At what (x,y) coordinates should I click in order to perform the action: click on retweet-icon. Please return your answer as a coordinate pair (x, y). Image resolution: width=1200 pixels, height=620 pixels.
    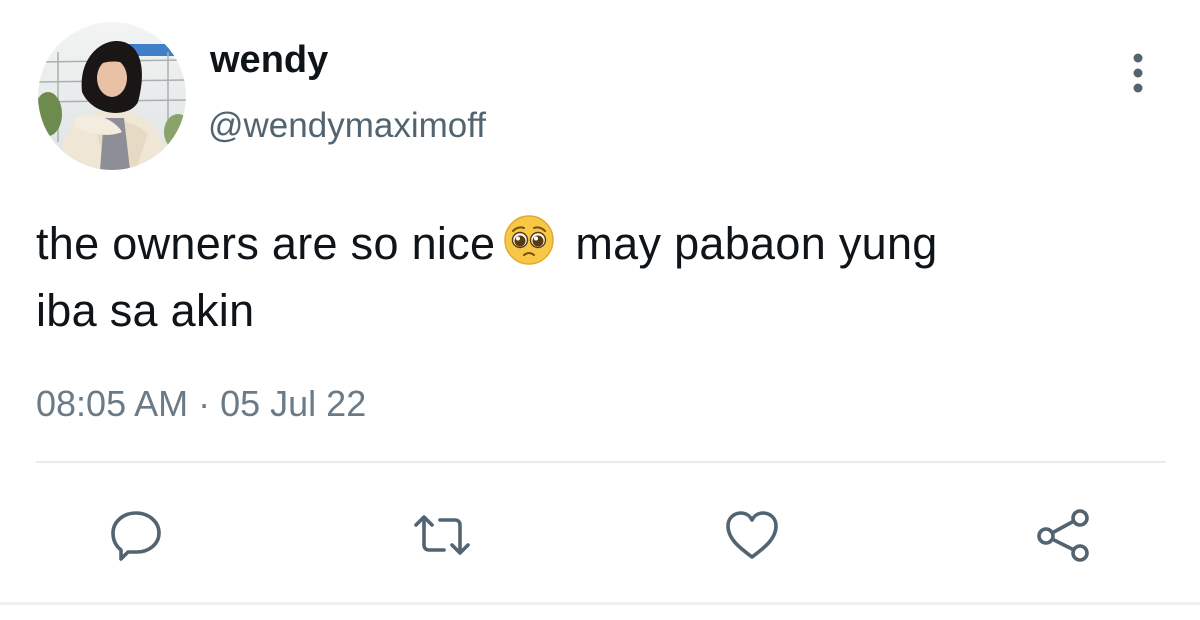
    Looking at the image, I should click on (442, 535).